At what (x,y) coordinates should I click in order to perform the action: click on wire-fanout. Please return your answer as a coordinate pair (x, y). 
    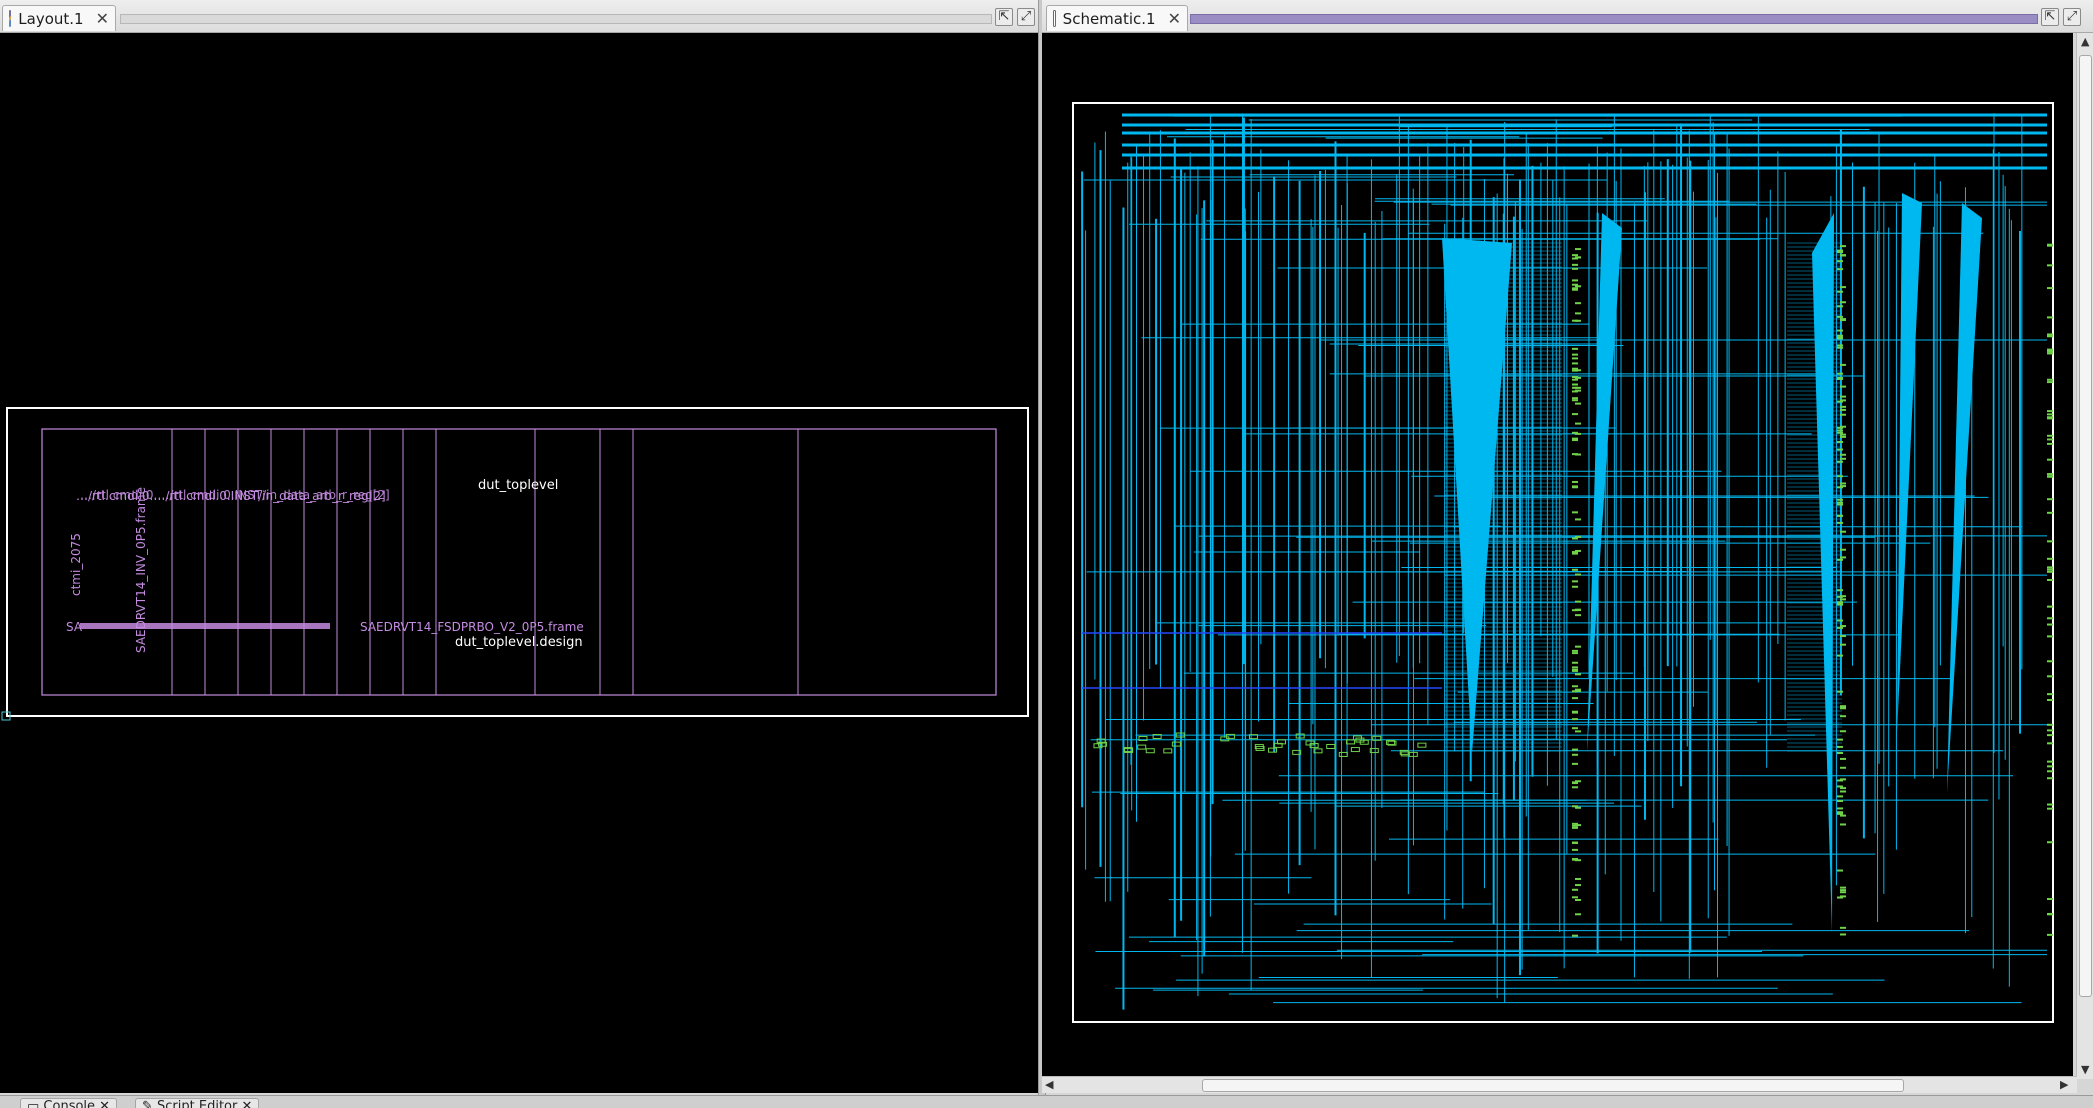
    Looking at the image, I should click on (1604, 483).